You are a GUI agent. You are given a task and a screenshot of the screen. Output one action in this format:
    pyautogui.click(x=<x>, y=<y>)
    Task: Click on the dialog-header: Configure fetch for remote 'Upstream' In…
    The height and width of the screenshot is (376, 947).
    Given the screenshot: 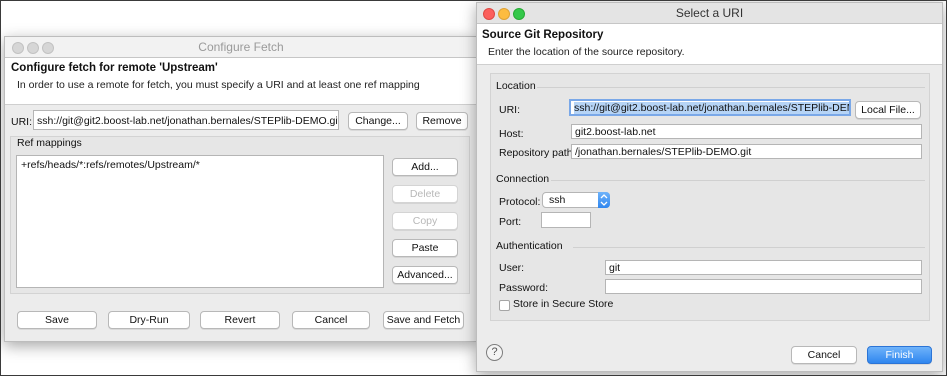 What is the action you would take?
    pyautogui.click(x=241, y=81)
    